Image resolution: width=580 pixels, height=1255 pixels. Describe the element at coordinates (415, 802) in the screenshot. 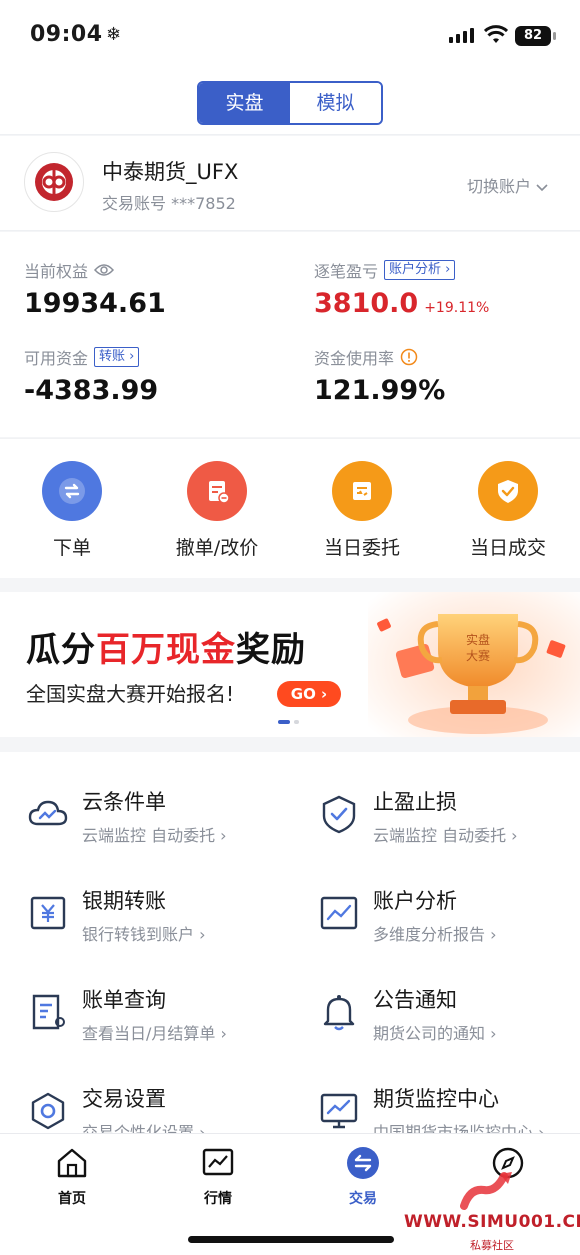

I see `menu-title: 止盈止损` at that location.